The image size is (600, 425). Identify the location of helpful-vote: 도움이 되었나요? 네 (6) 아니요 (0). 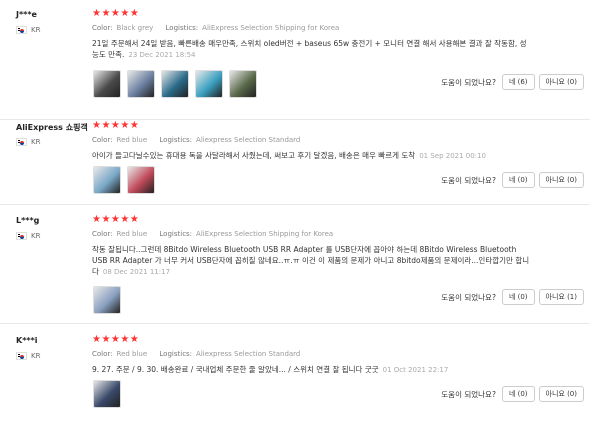
(512, 82).